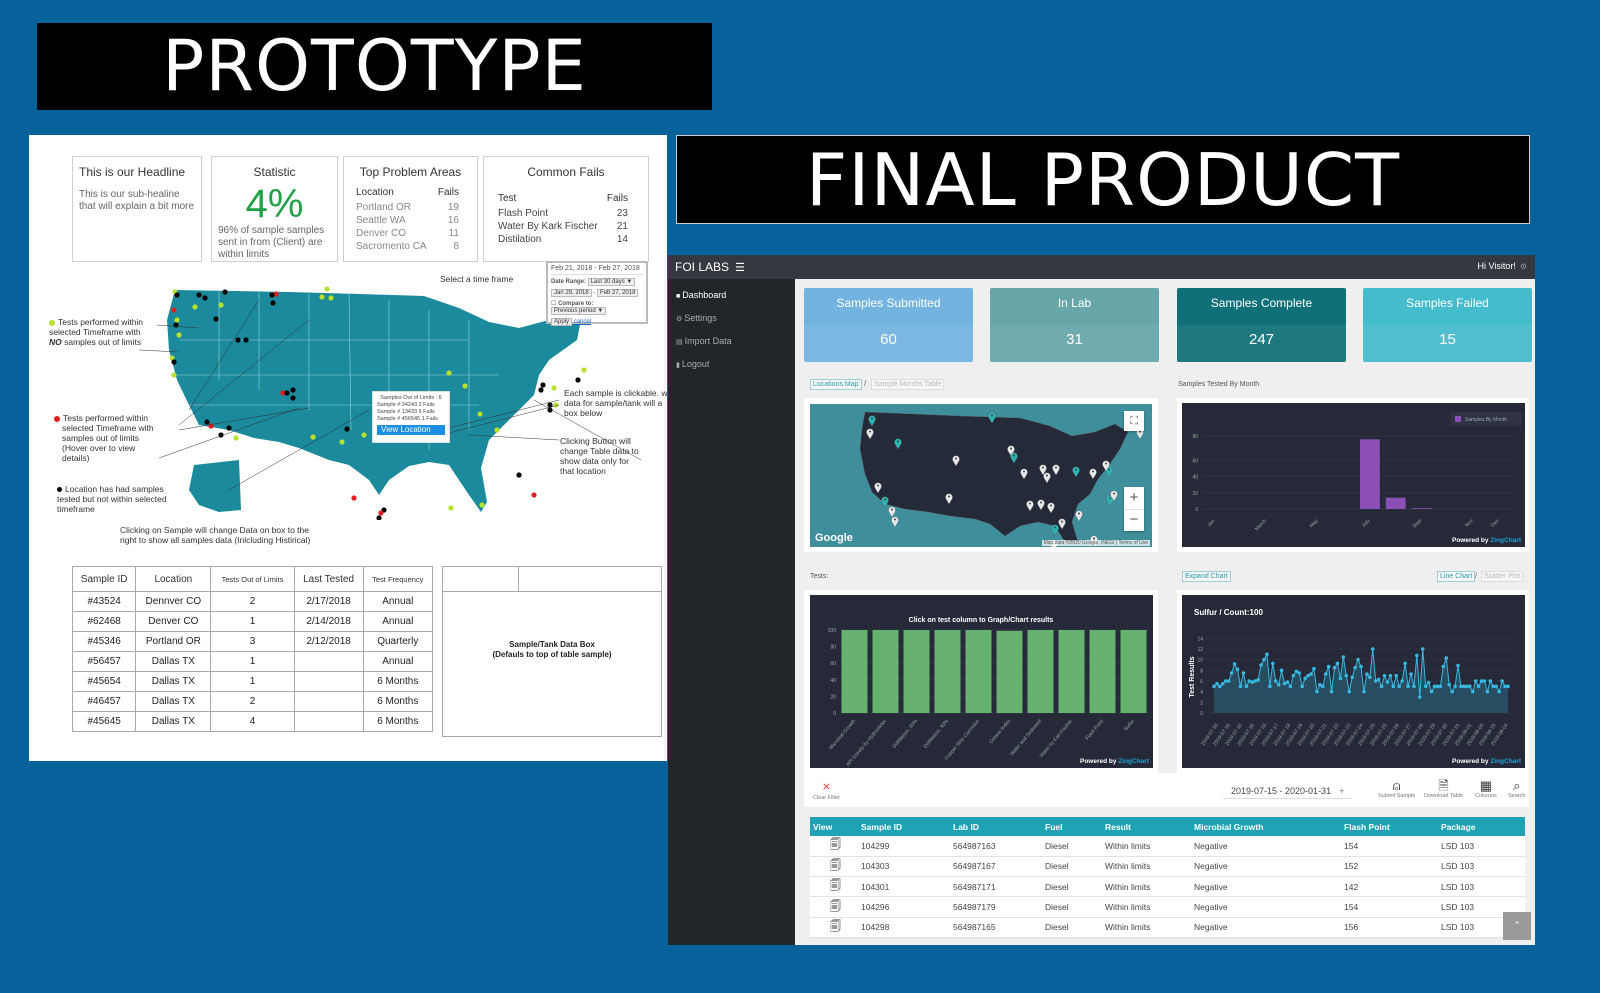  I want to click on date-range-filter: 2019-07-15 - 2020-01-31 +, so click(1288, 792).